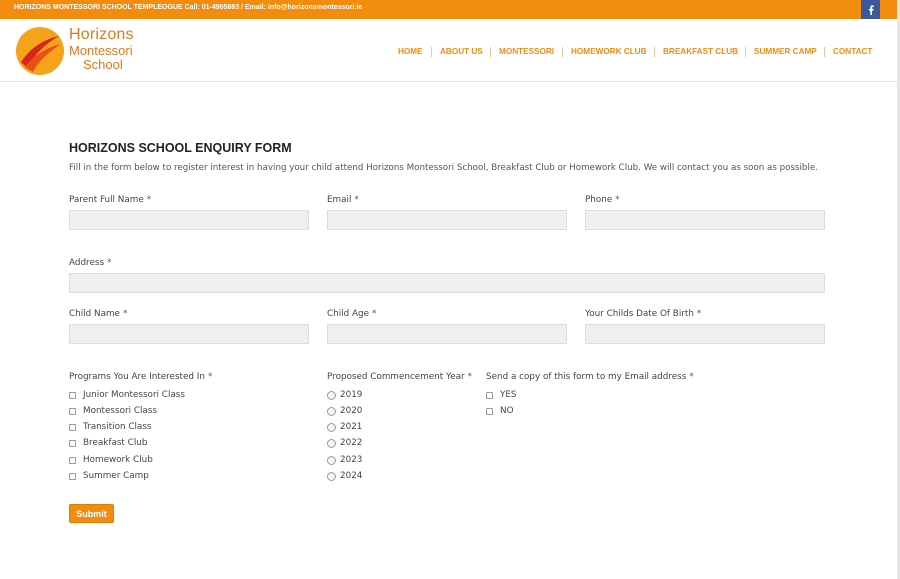 This screenshot has height=579, width=900. Describe the element at coordinates (700, 52) in the screenshot. I see `nav-breakfast-club: BREAKFAST CLUB` at that location.